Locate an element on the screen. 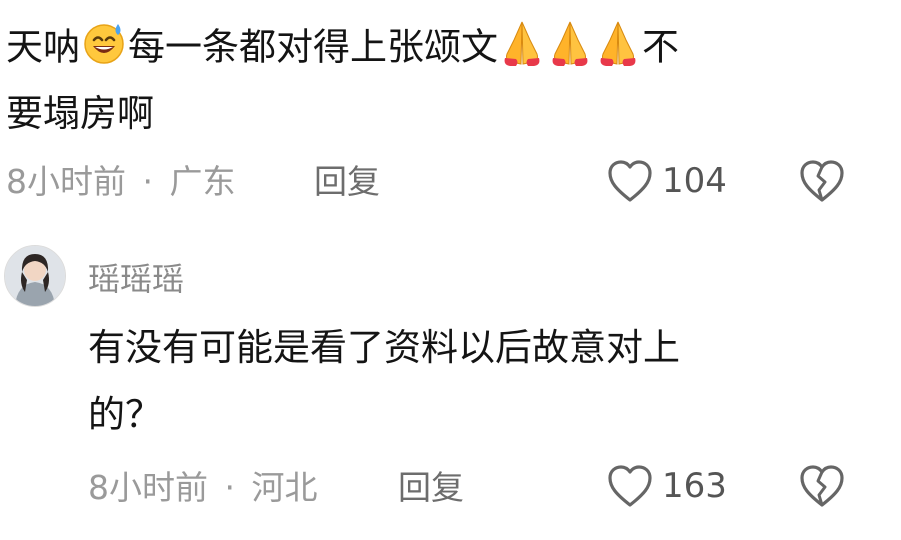 Image resolution: width=901 pixels, height=540 pixels. comment-2-text-line2: 的？ is located at coordinates (125, 414).